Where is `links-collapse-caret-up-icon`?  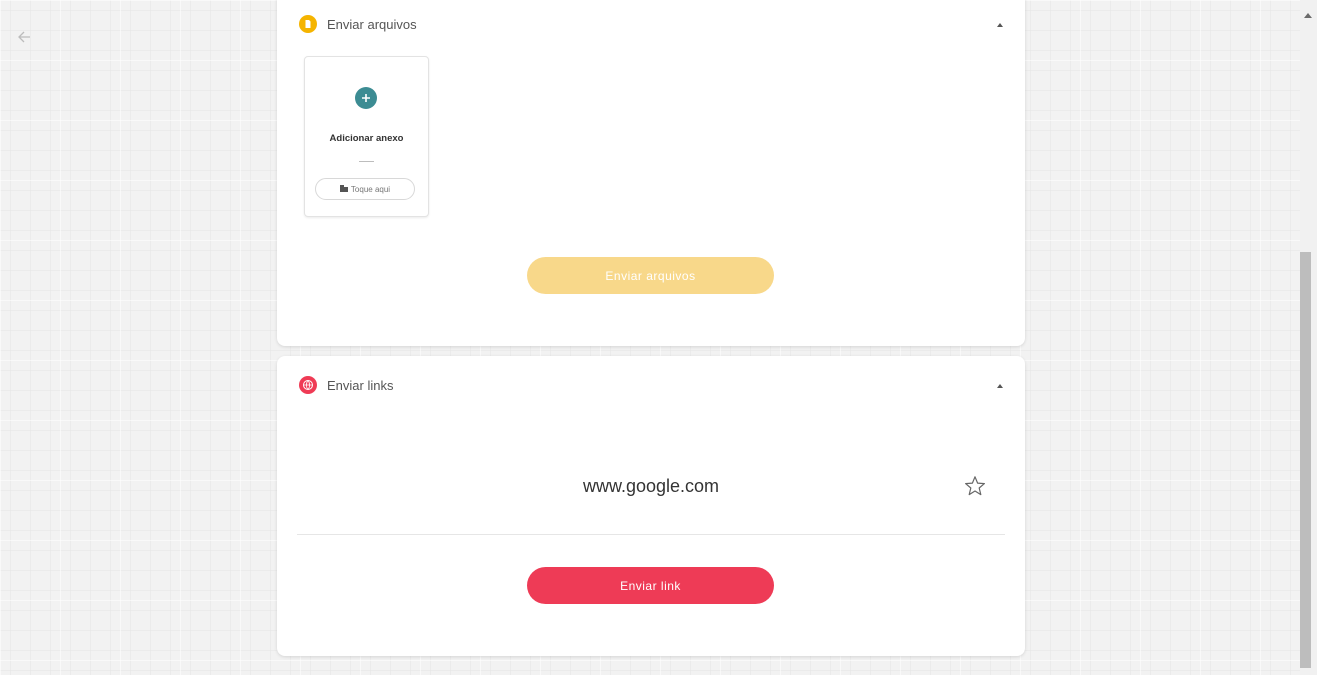 links-collapse-caret-up-icon is located at coordinates (1000, 386).